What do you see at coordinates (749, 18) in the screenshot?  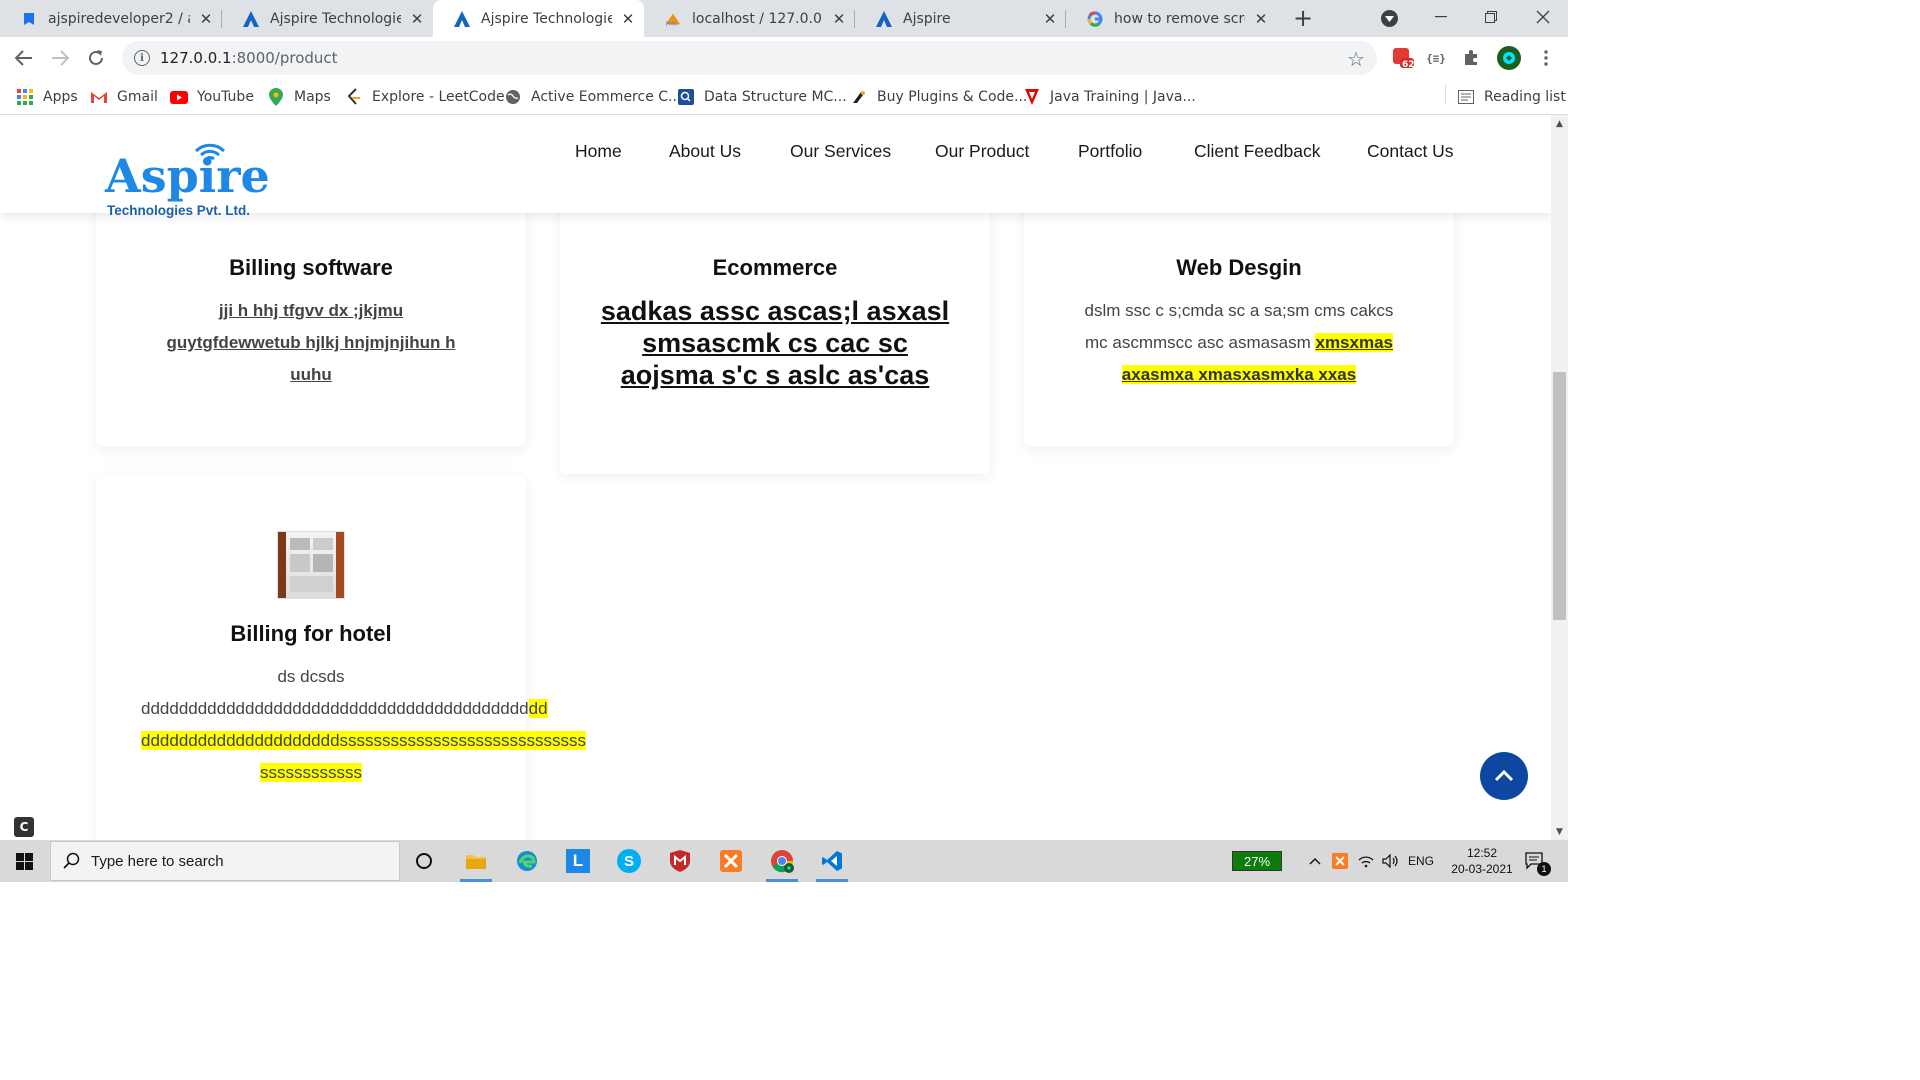 I see `tab-phpmyadmin: PMA localhost / 127.0.0.1 / ajspire ✕` at bounding box center [749, 18].